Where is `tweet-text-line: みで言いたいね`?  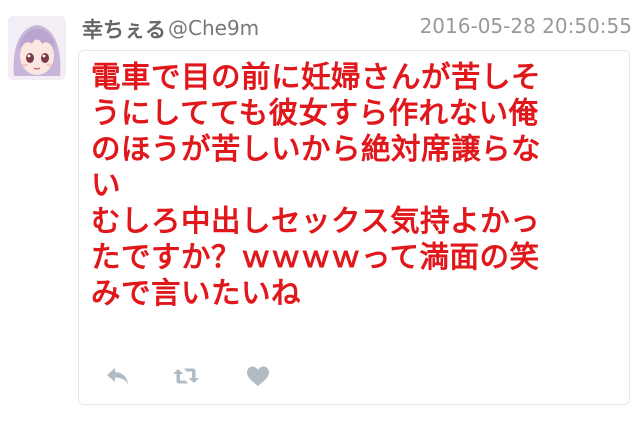
tweet-text-line: みで言いたいね is located at coordinates (196, 293).